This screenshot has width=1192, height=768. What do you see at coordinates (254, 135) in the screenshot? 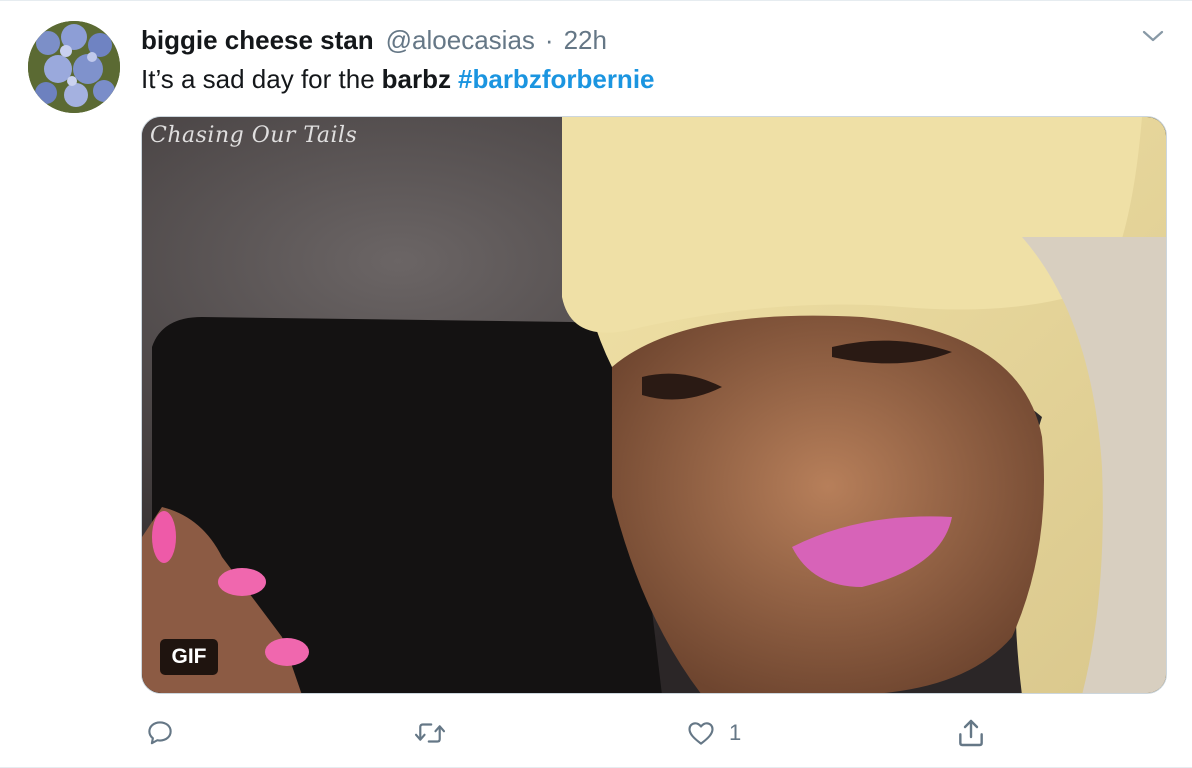
I see `watermark-text: Chasing Our Tails` at bounding box center [254, 135].